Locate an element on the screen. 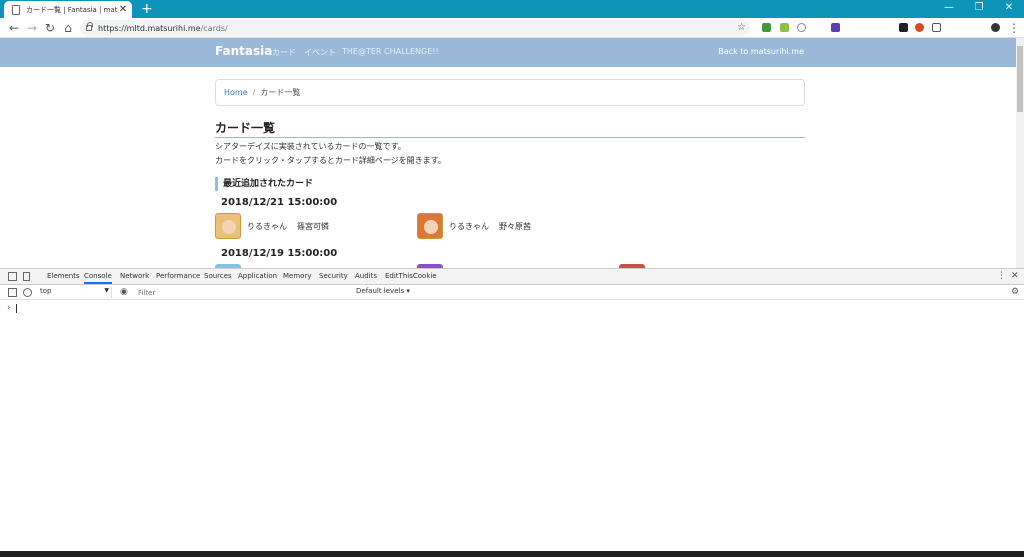 The height and width of the screenshot is (557, 1024). nav-link-theater-challenge: THE@TER CHALLENGE!! is located at coordinates (390, 51).